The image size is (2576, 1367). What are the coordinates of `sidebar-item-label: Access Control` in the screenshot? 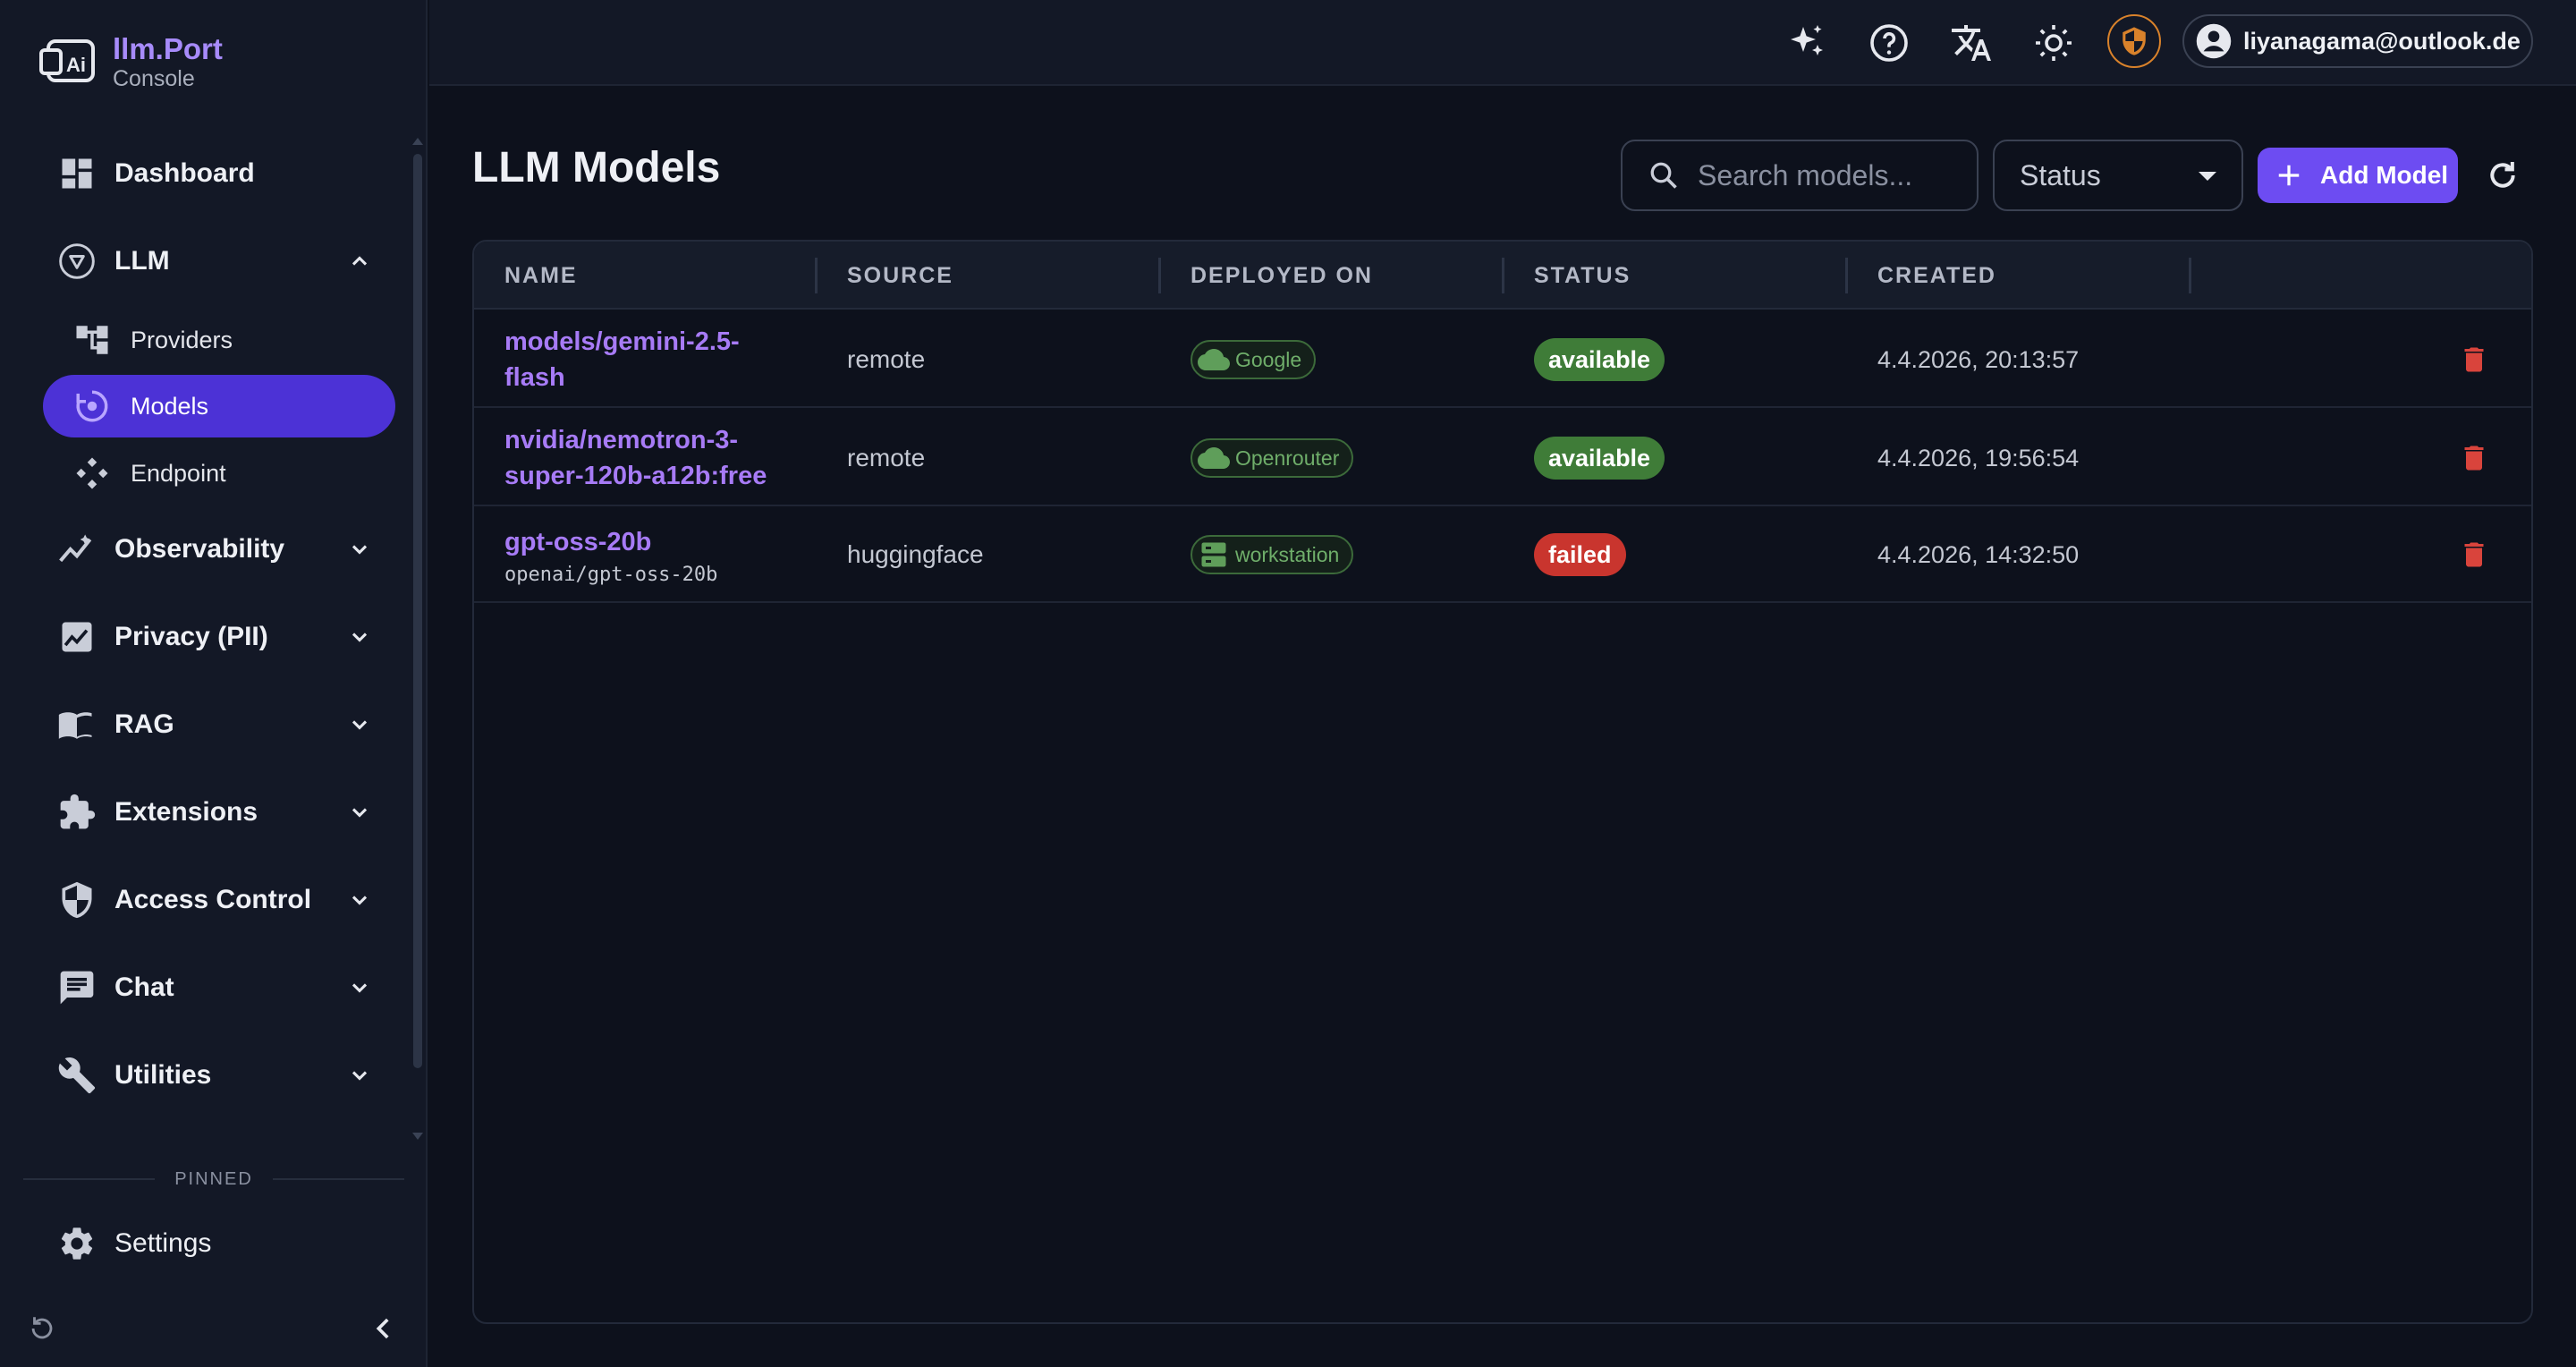 It's located at (213, 899).